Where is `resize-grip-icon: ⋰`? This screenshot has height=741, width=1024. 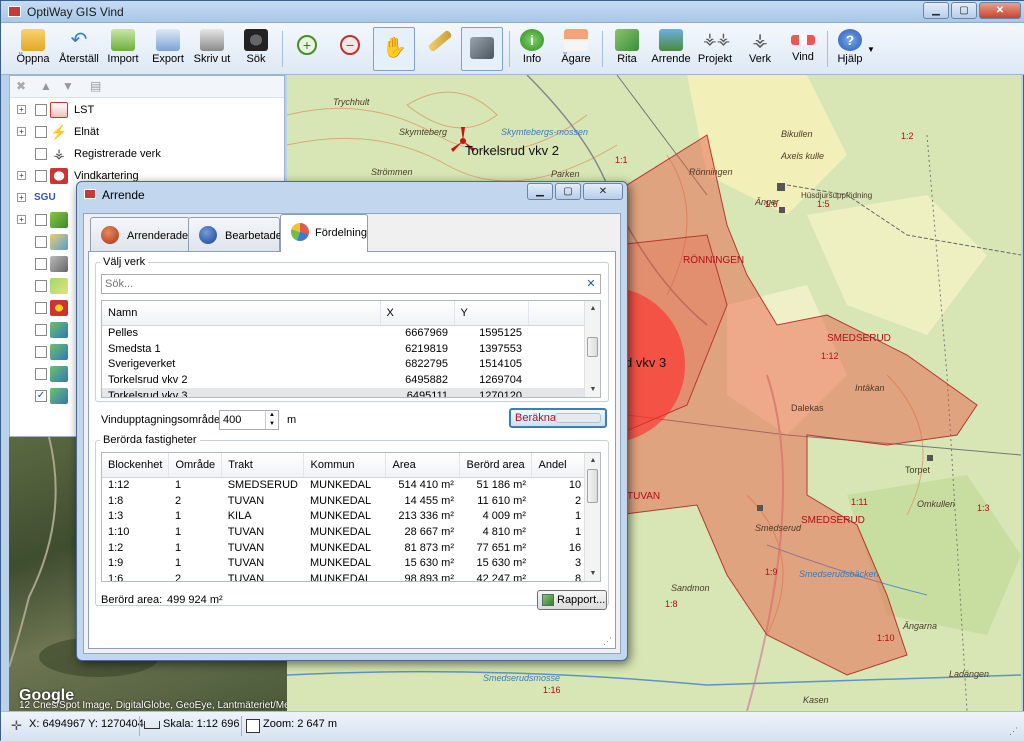 resize-grip-icon: ⋰ is located at coordinates (1013, 731).